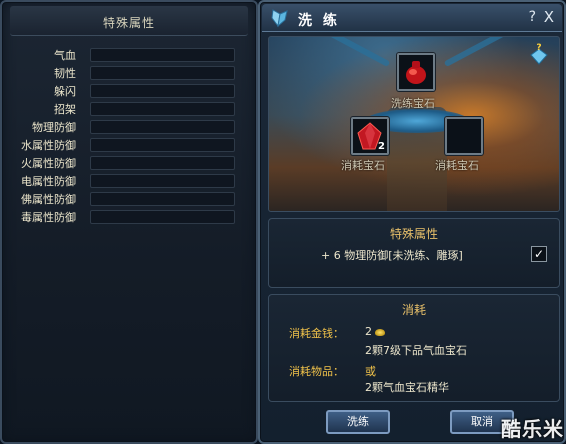 This screenshot has width=566, height=444. Describe the element at coordinates (128, 23) in the screenshot. I see `attribute-panel-title: 特殊属性` at that location.